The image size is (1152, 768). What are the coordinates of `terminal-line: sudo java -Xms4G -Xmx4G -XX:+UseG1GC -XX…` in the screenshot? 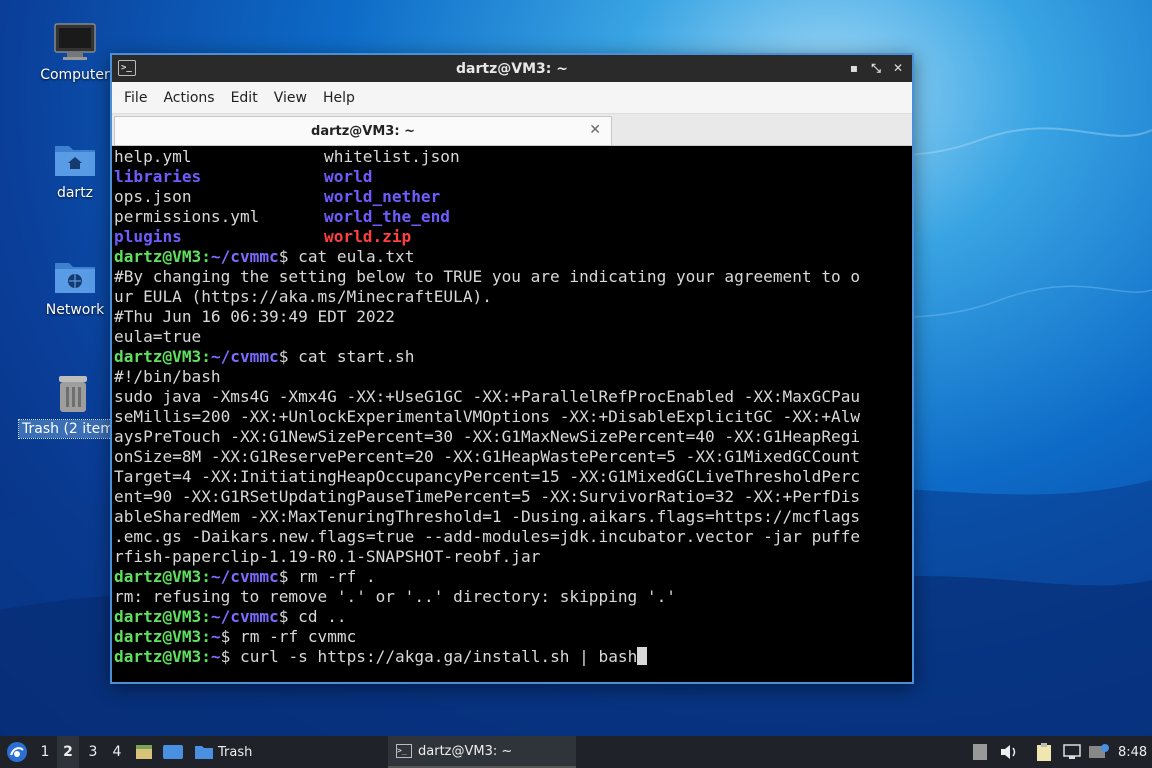 It's located at (512, 397).